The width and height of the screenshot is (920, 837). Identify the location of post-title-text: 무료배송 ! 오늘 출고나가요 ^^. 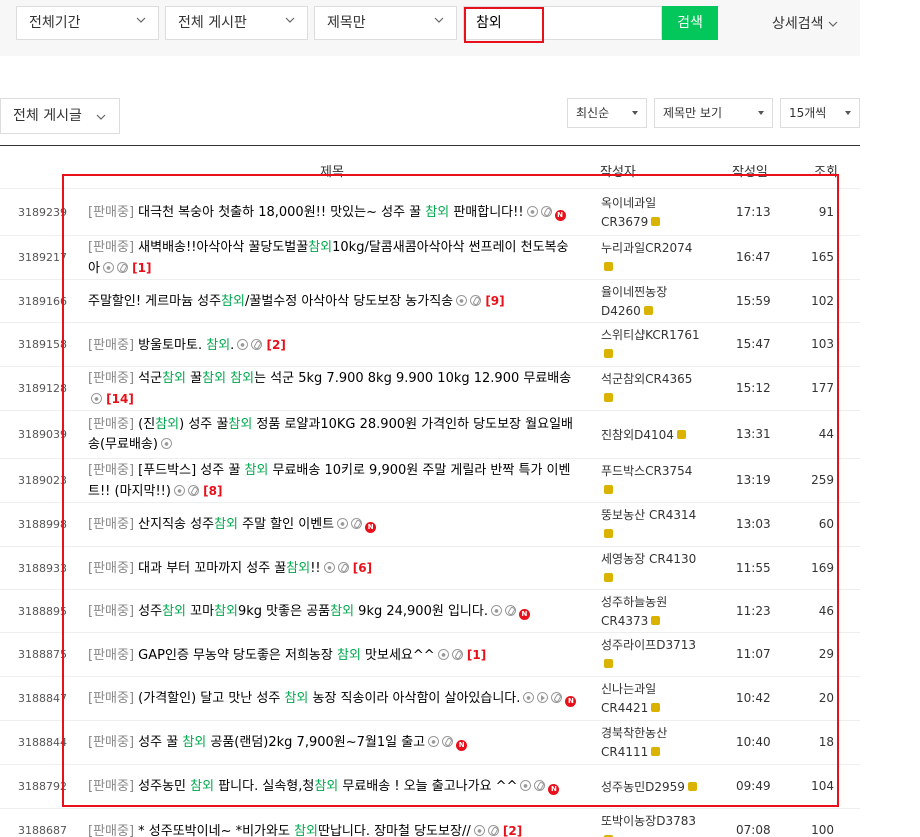
(428, 786).